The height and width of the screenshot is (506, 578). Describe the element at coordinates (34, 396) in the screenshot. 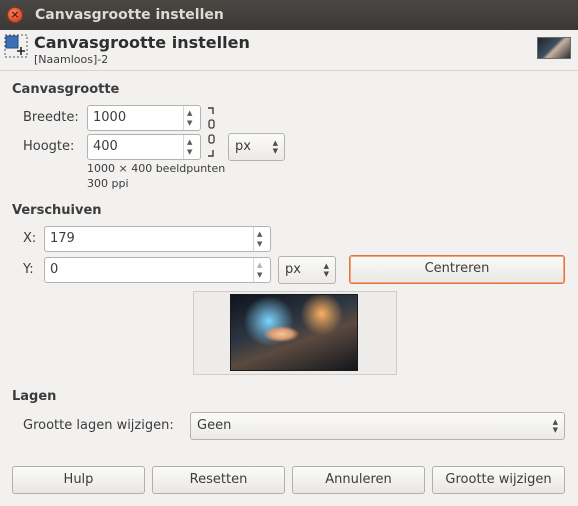

I see `layers-heading: Lagen` at that location.